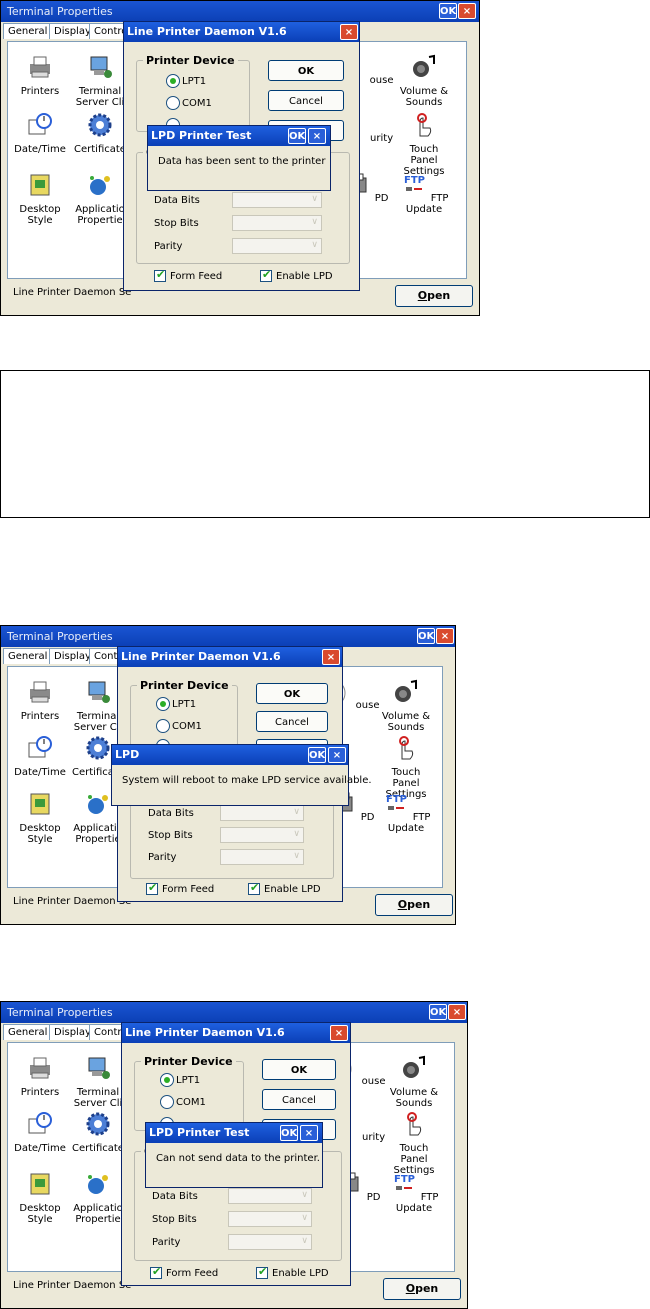 This screenshot has height=1309, width=650. I want to click on volume-sounds-label: Volume & Sounds, so click(406, 722).